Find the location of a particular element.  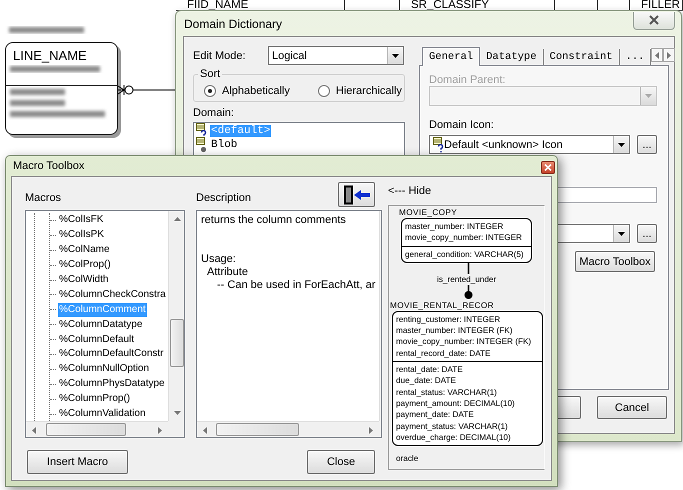

cancel-button: Cancel is located at coordinates (632, 407).